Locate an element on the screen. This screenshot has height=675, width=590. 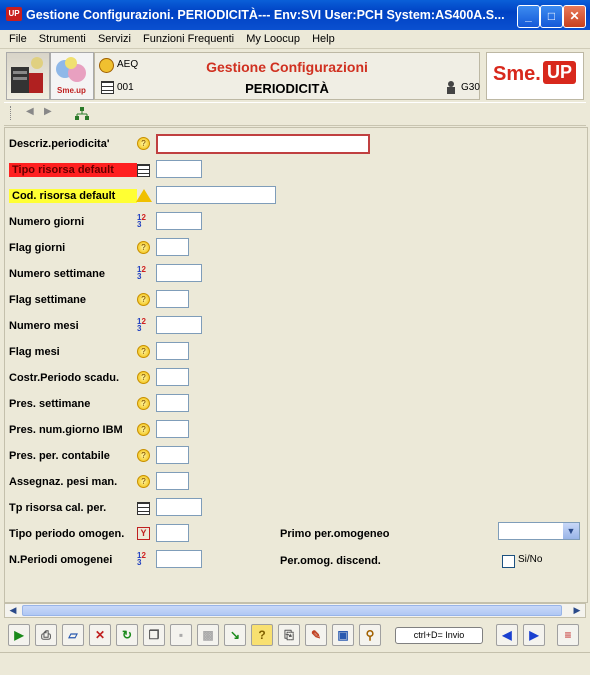
nav-bar: ◀ ▶ is located at coordinates (295, 114).